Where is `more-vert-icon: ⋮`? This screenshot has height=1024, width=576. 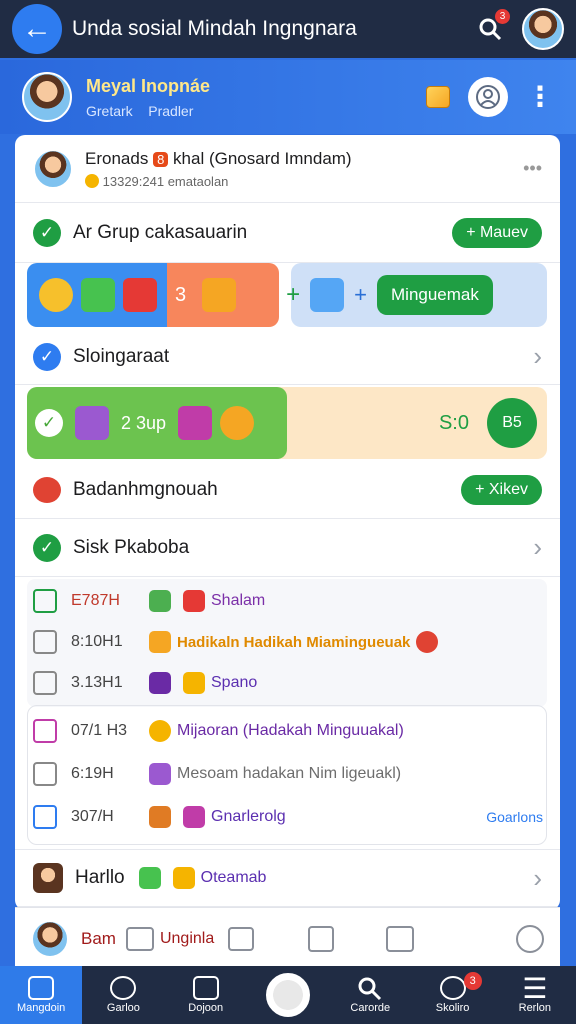
more-vert-icon: ⋮ is located at coordinates (540, 97).